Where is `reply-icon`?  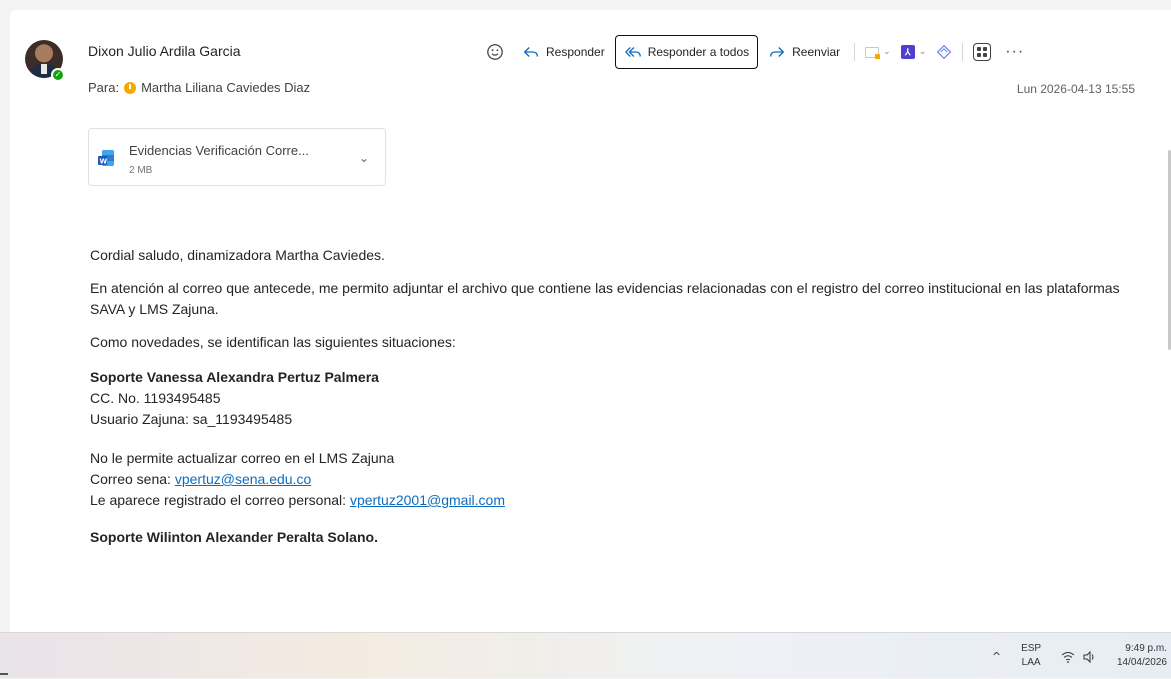 reply-icon is located at coordinates (530, 52).